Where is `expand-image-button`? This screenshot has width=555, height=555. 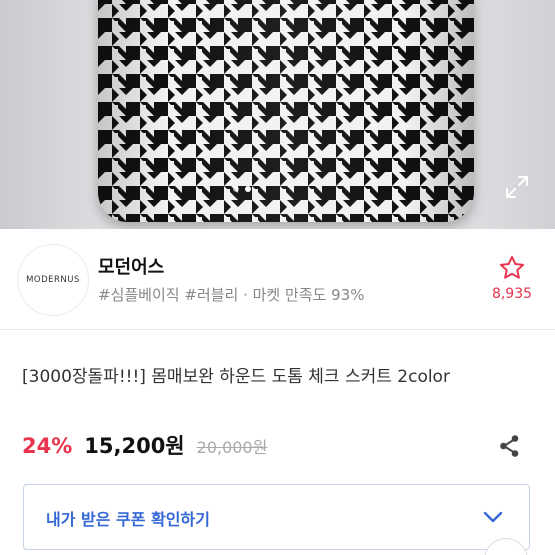
expand-image-button is located at coordinates (517, 187).